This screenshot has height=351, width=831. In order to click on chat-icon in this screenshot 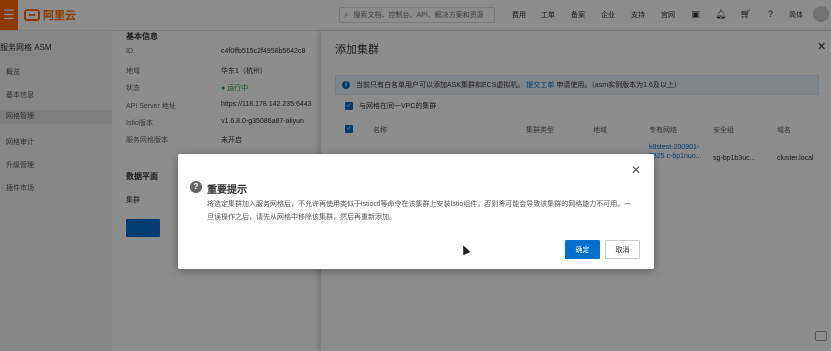, I will do `click(821, 336)`.